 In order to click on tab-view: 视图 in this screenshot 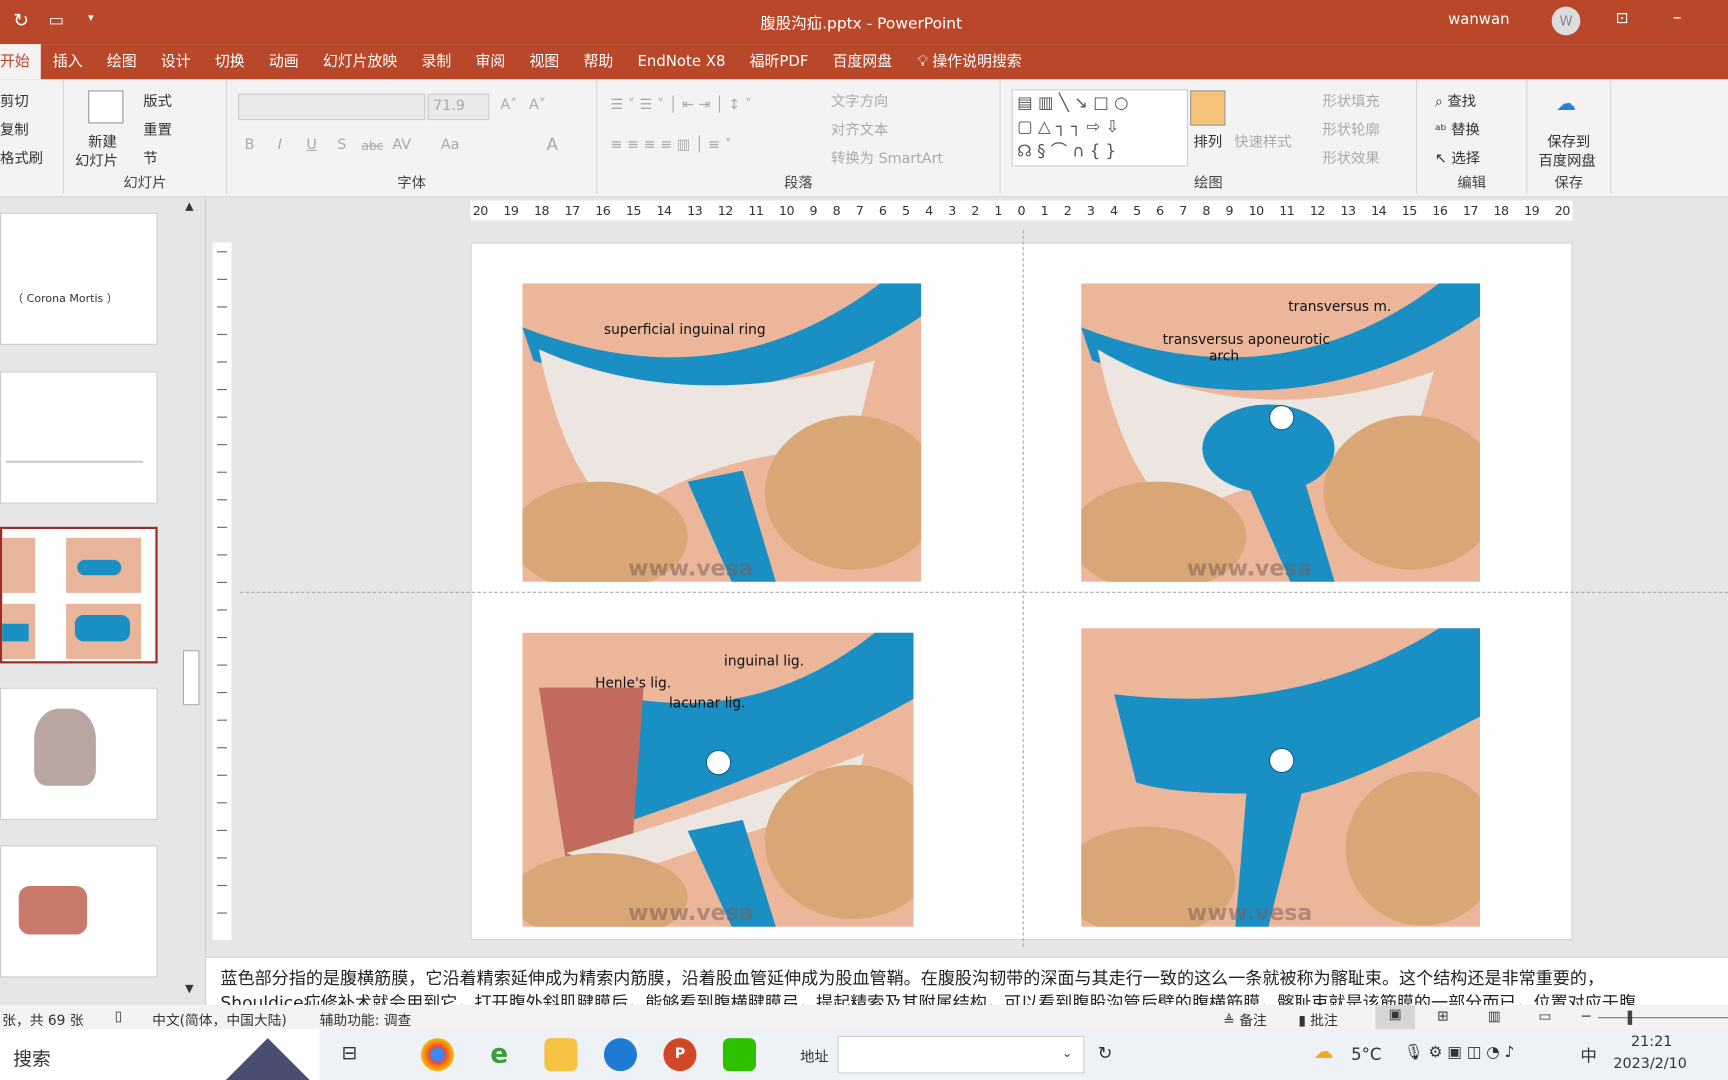, I will do `click(544, 61)`.